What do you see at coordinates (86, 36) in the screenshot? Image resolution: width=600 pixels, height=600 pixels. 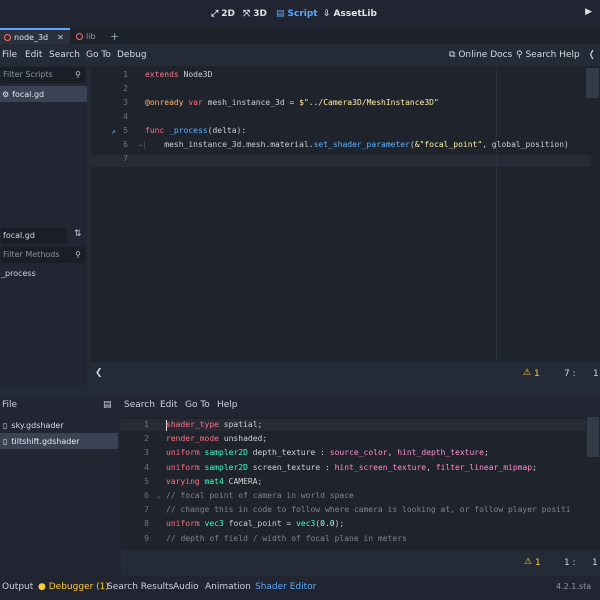 I see `scene-tab-lib: lib` at bounding box center [86, 36].